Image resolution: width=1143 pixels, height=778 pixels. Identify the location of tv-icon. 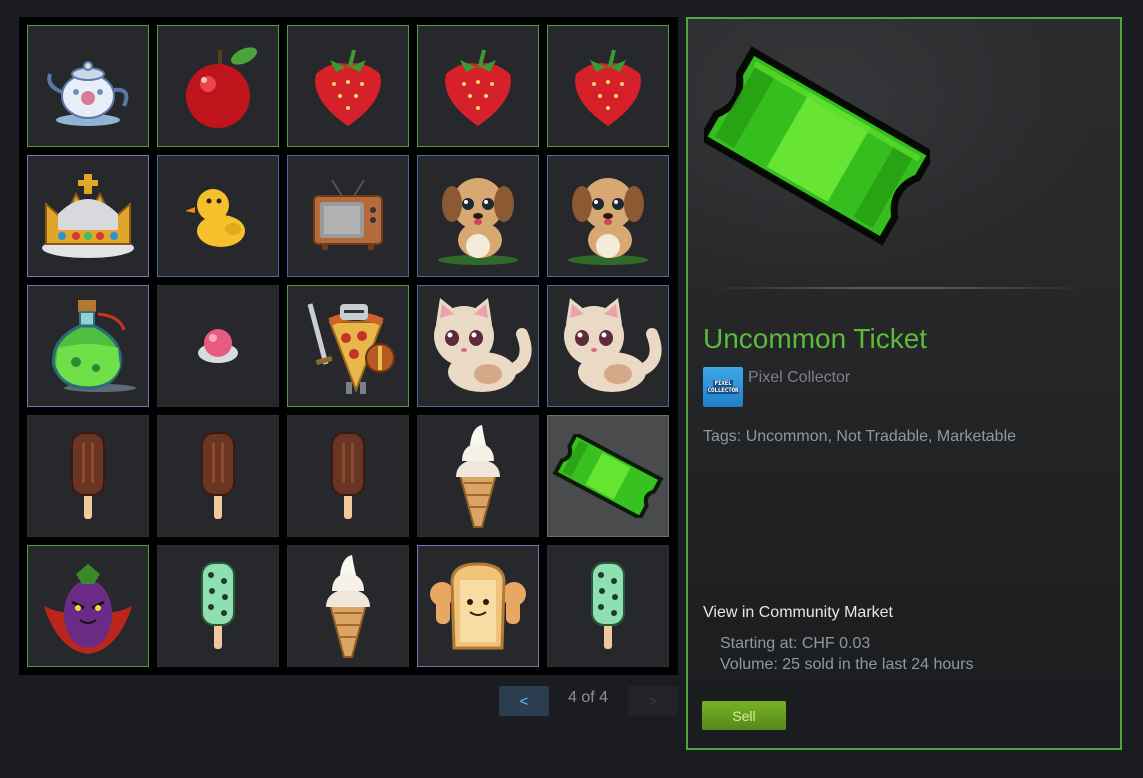
(348, 214).